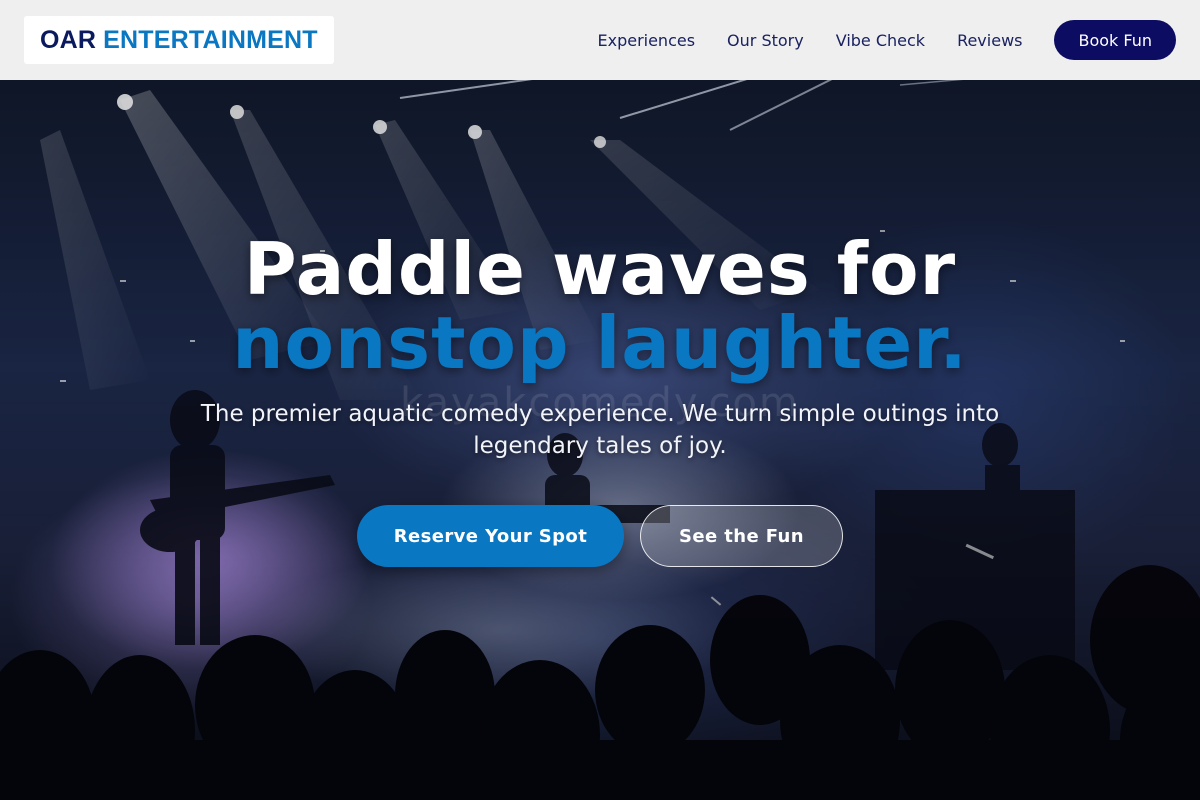 The image size is (1200, 800). I want to click on nav-link-vibe-check: Vibe Check, so click(880, 40).